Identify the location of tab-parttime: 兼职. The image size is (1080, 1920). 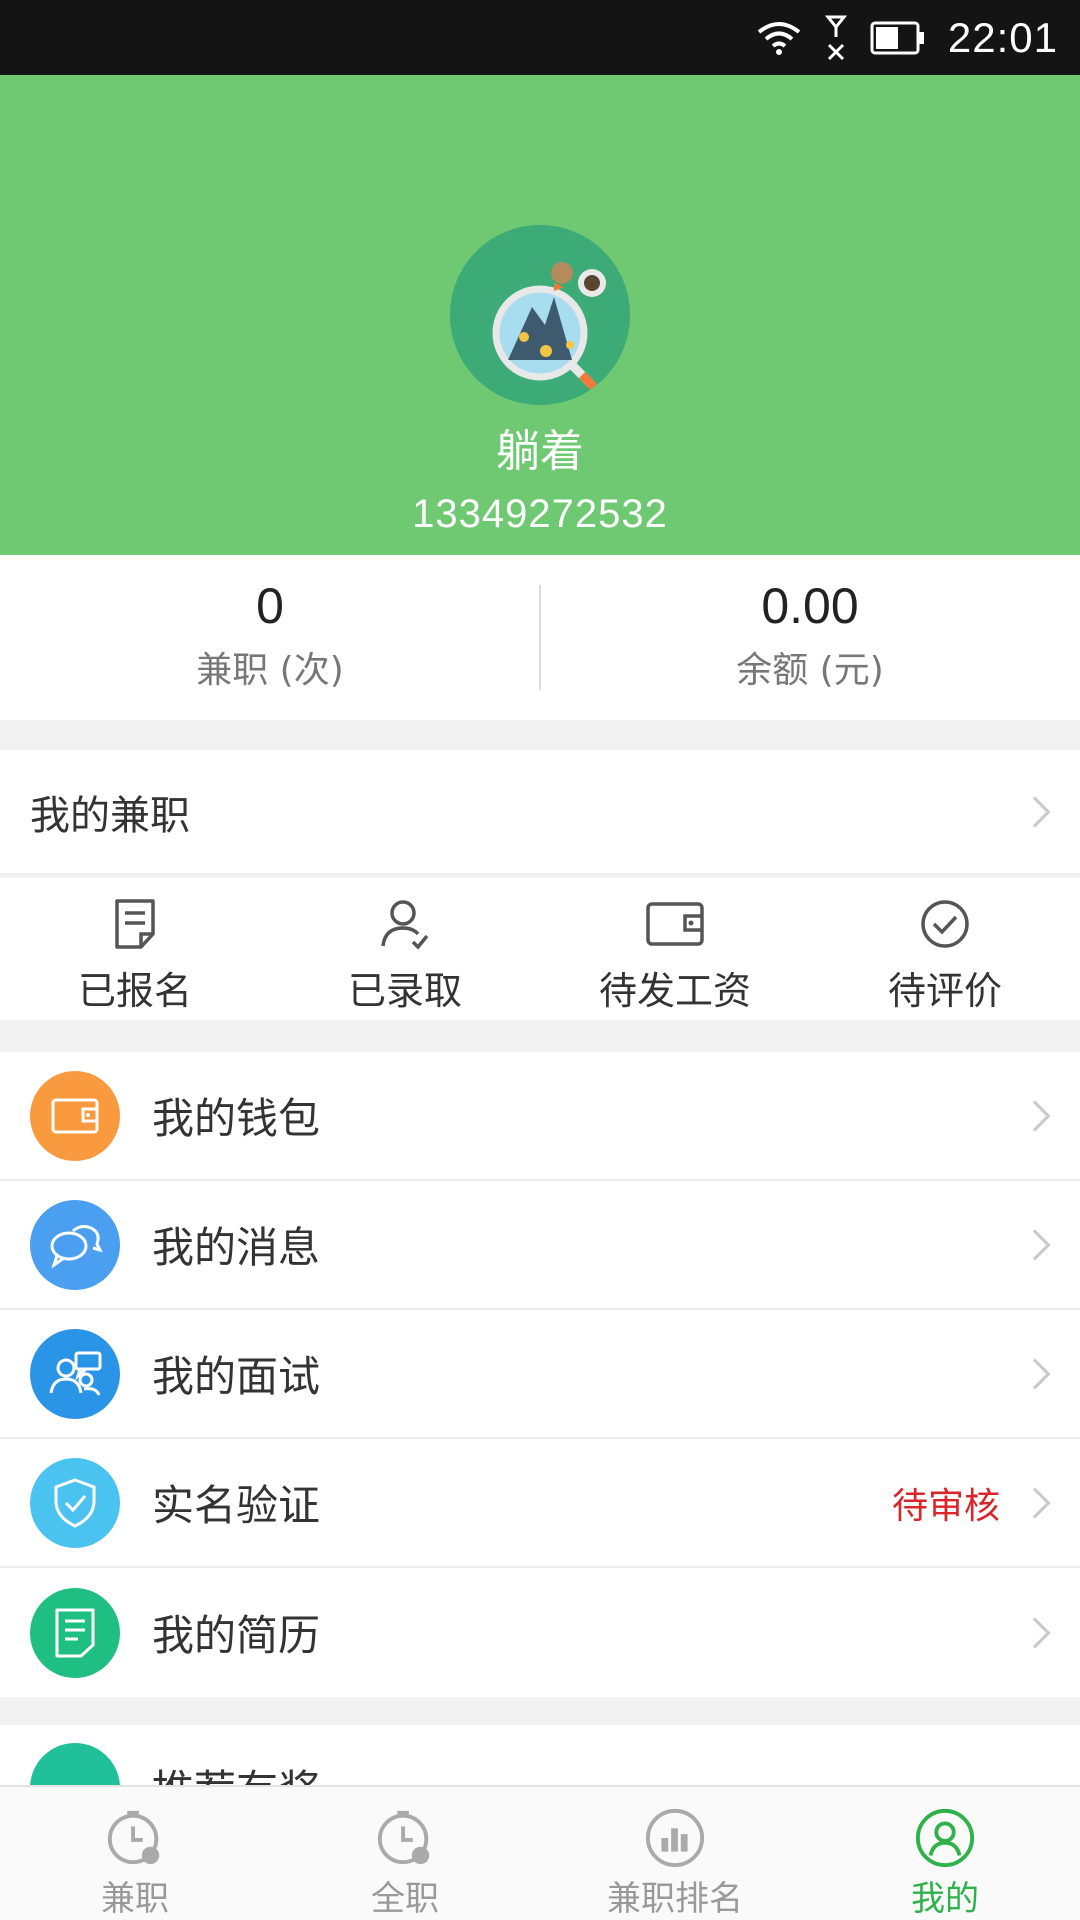
(135, 1853).